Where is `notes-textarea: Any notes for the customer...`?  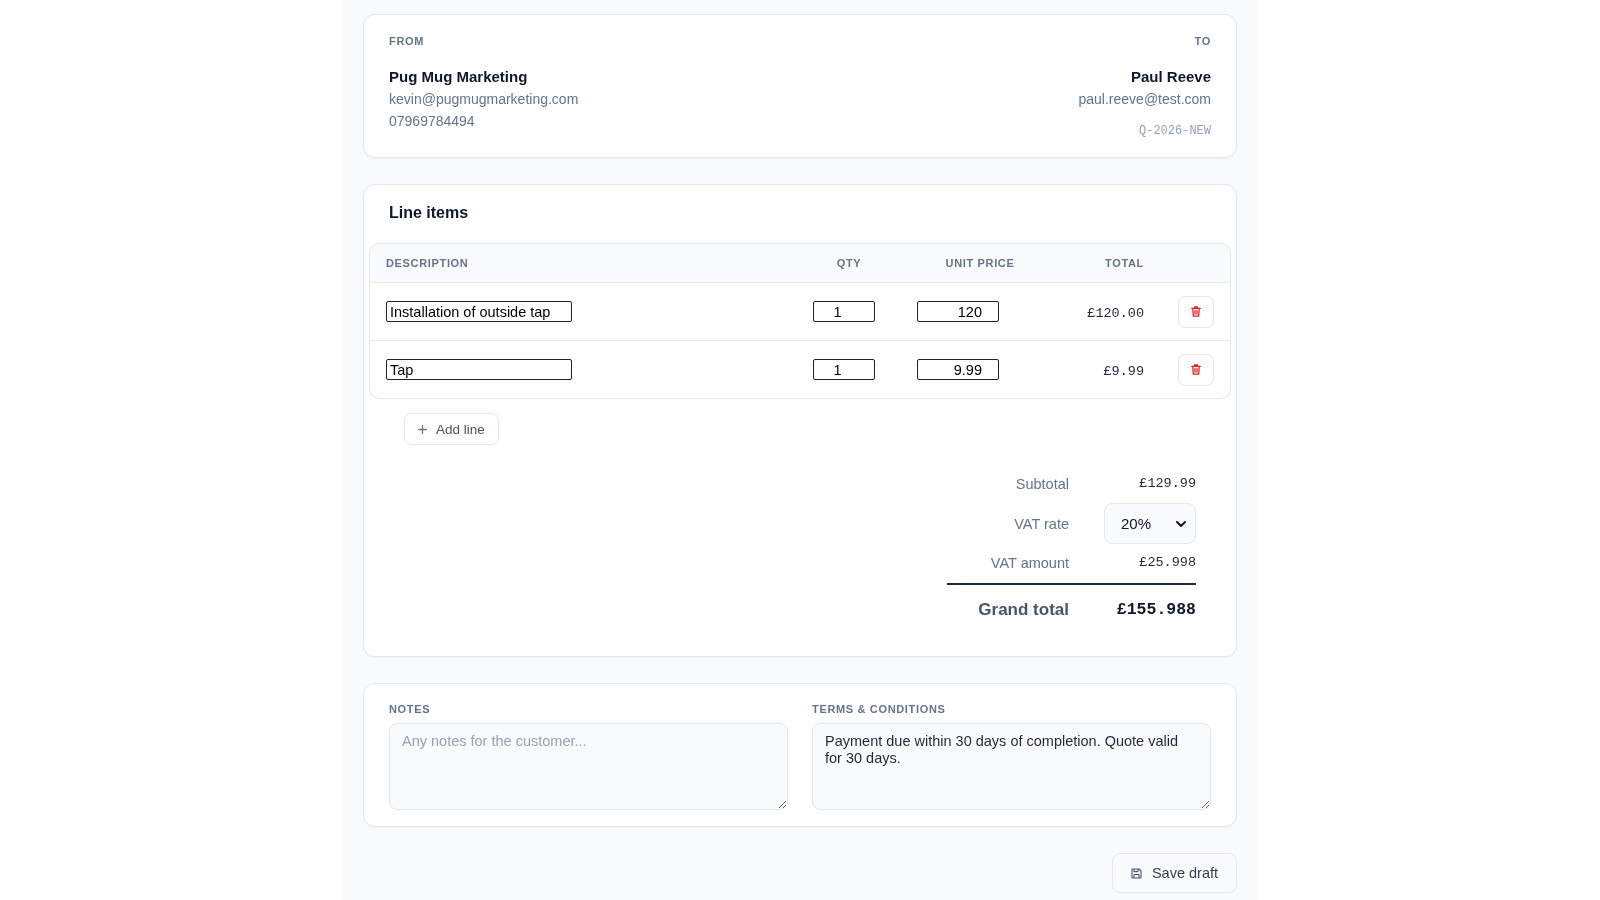
notes-textarea: Any notes for the customer... is located at coordinates (588, 766).